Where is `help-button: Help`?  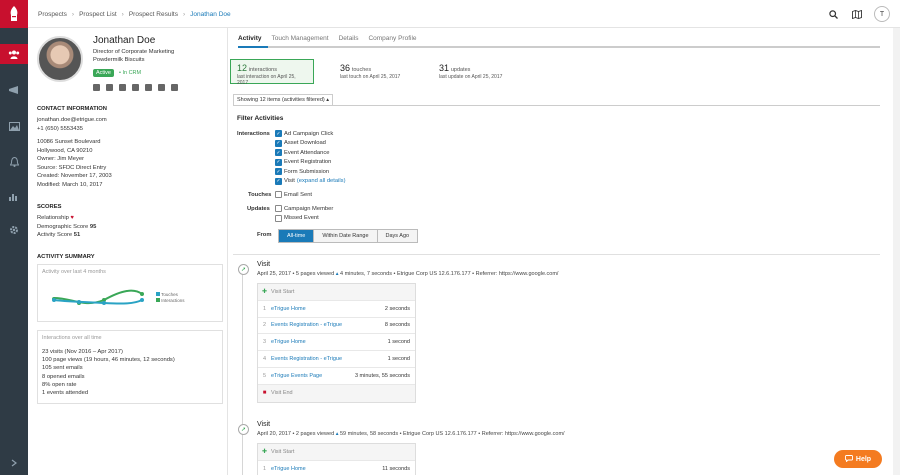
help-button: Help is located at coordinates (858, 459).